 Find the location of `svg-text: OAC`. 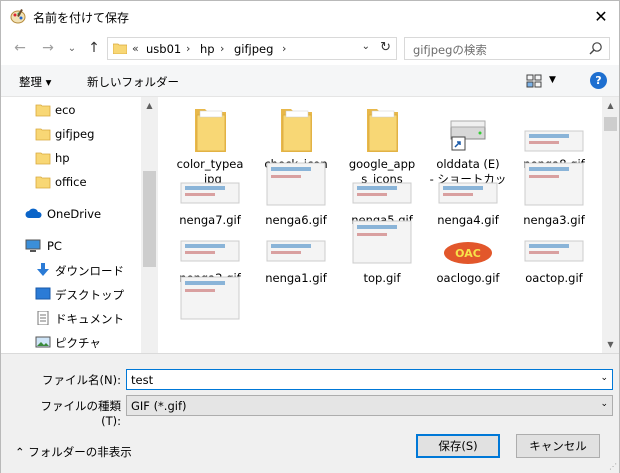

svg-text: OAC is located at coordinates (468, 253).